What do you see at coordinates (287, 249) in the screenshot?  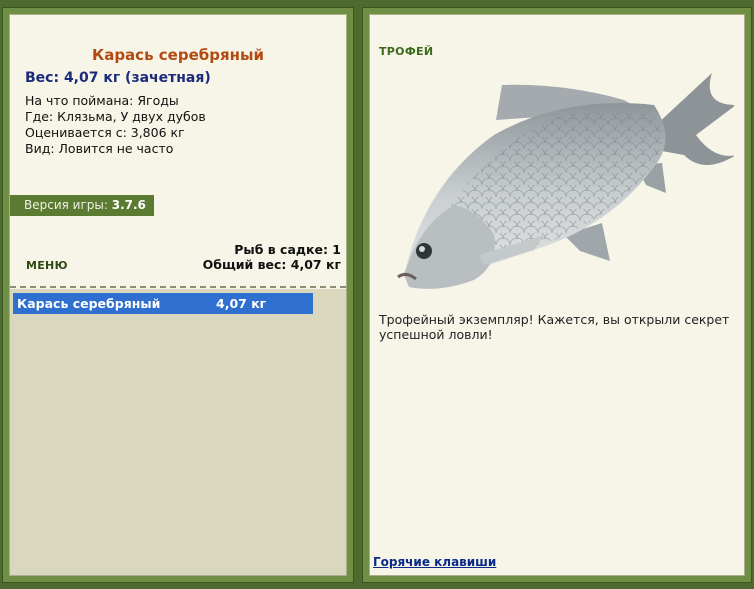 I see `fish-in-cage: Рыб в садке: 1` at bounding box center [287, 249].